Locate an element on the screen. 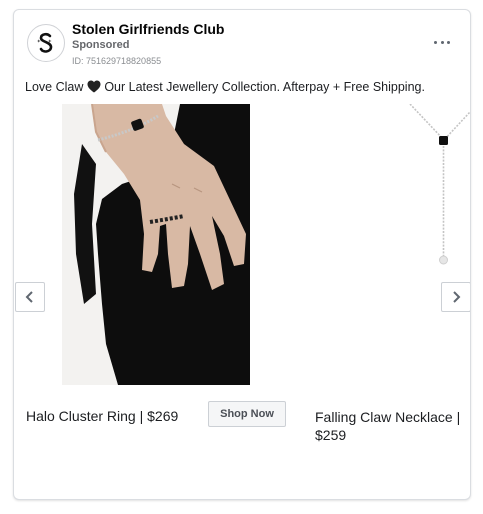 The height and width of the screenshot is (514, 483). sponsored-label: Sponsored is located at coordinates (100, 45).